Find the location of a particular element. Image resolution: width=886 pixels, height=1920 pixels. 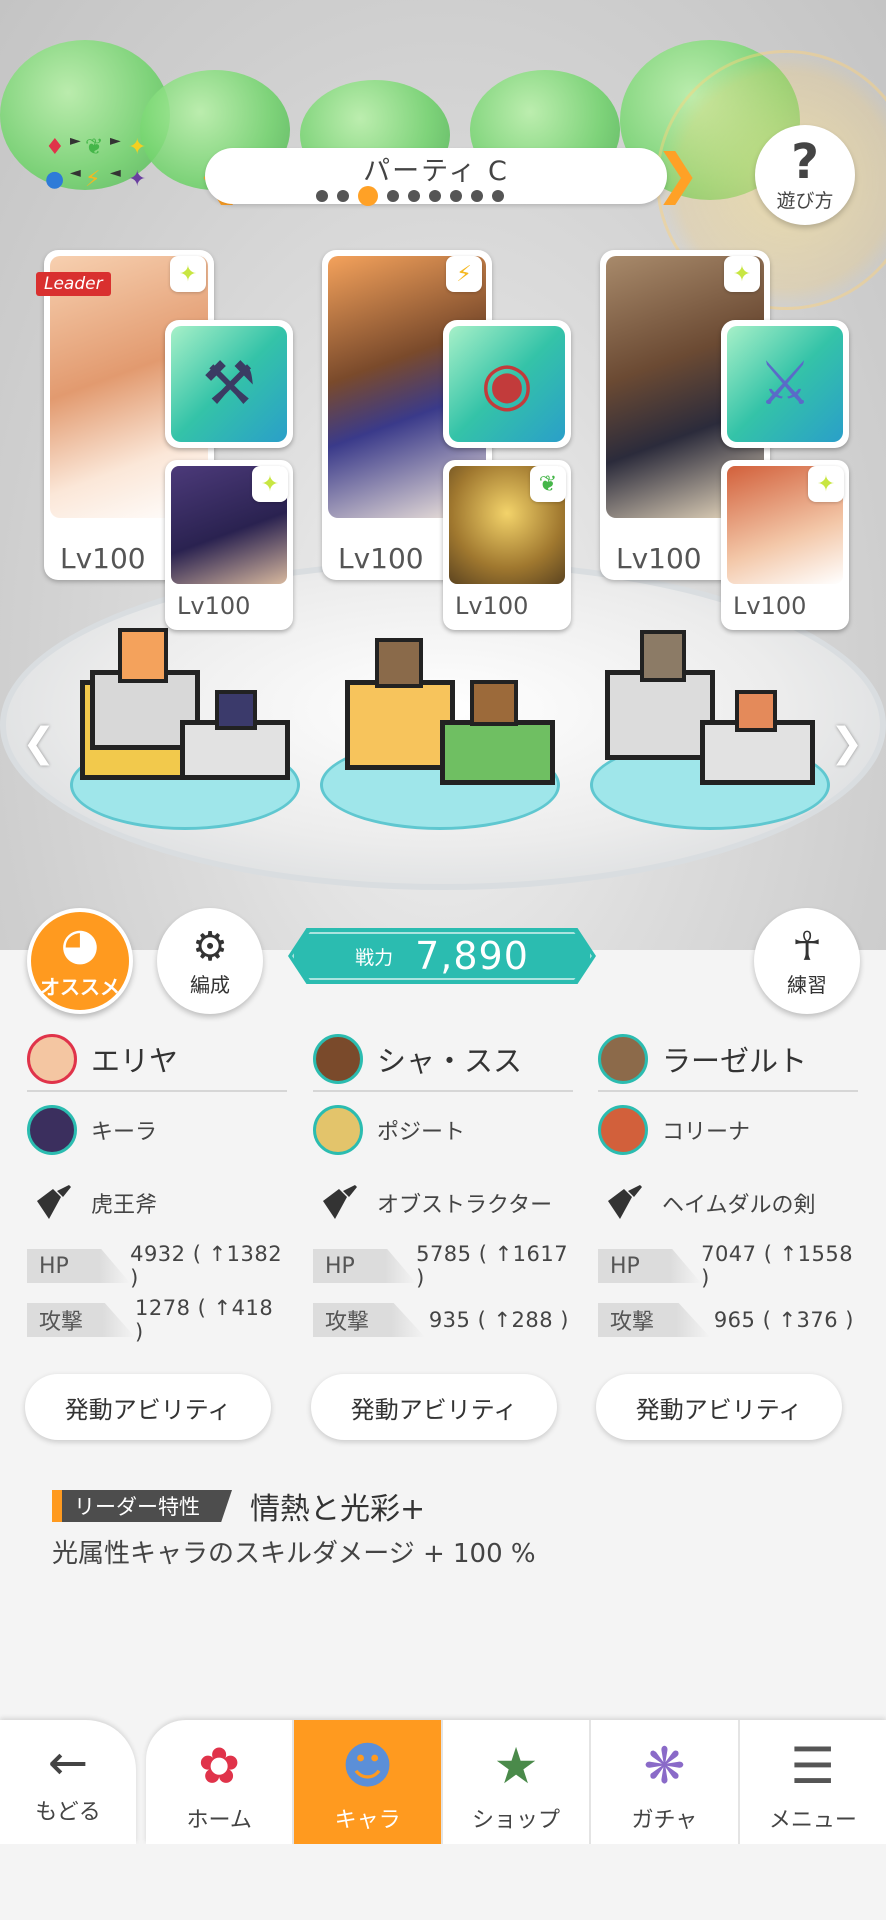

nav-label: ホーム is located at coordinates (219, 1820).